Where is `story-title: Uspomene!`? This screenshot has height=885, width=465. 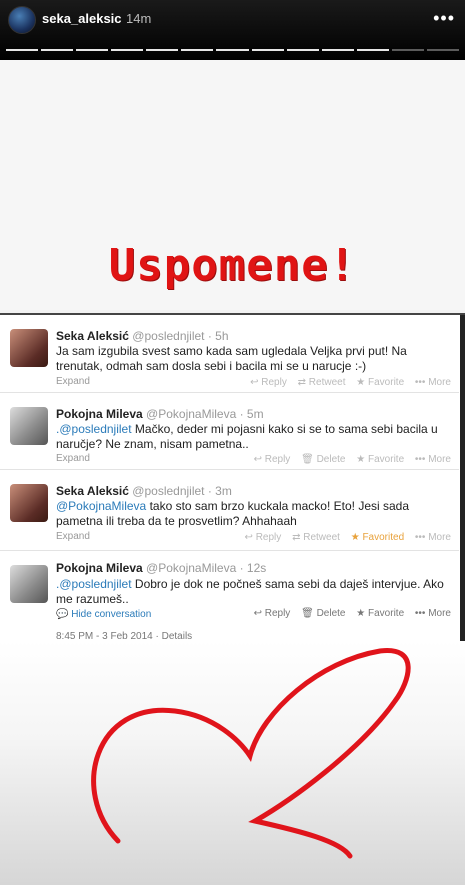
story-title: Uspomene! is located at coordinates (232, 265).